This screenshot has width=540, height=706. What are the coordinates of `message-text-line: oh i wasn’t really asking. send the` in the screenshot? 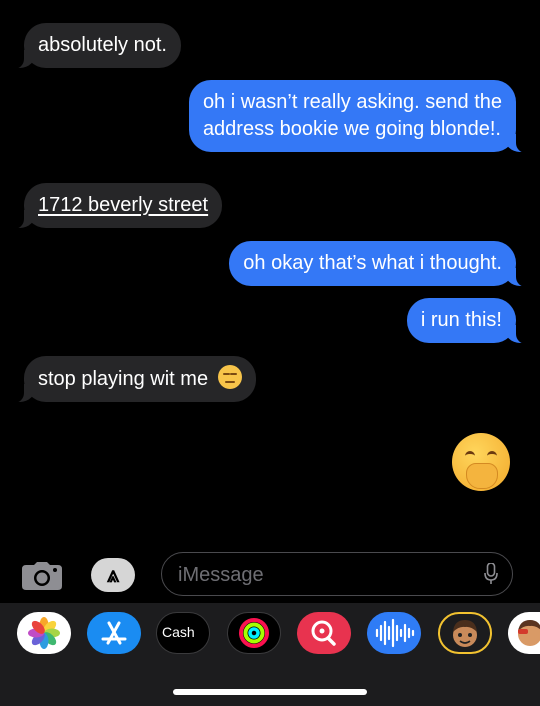 It's located at (352, 102).